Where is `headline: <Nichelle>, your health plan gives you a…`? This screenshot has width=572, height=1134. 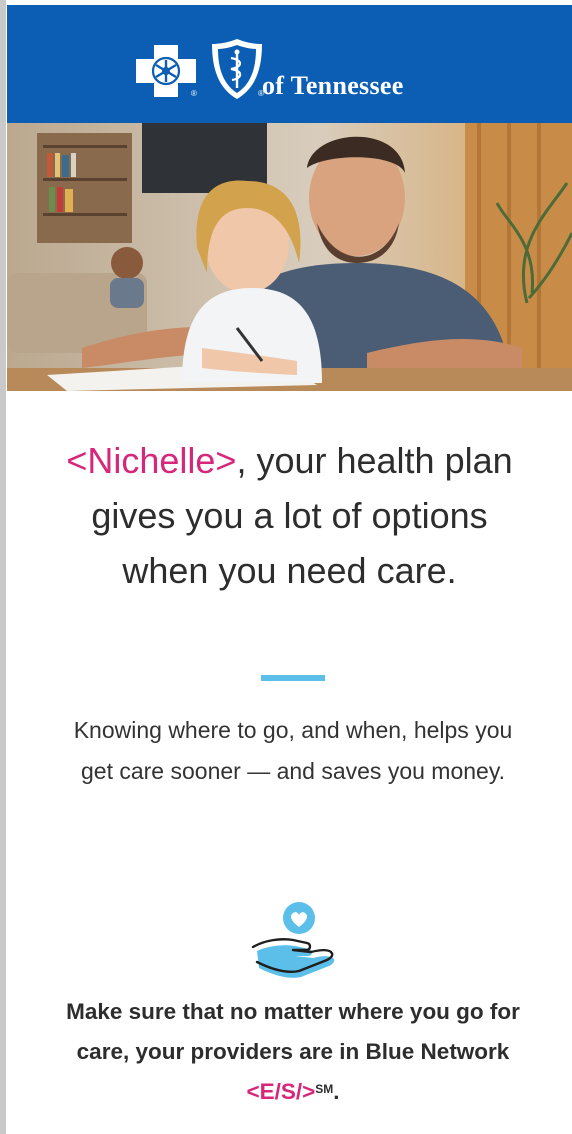
headline: <Nichelle>, your health plan gives you a… is located at coordinates (289, 515).